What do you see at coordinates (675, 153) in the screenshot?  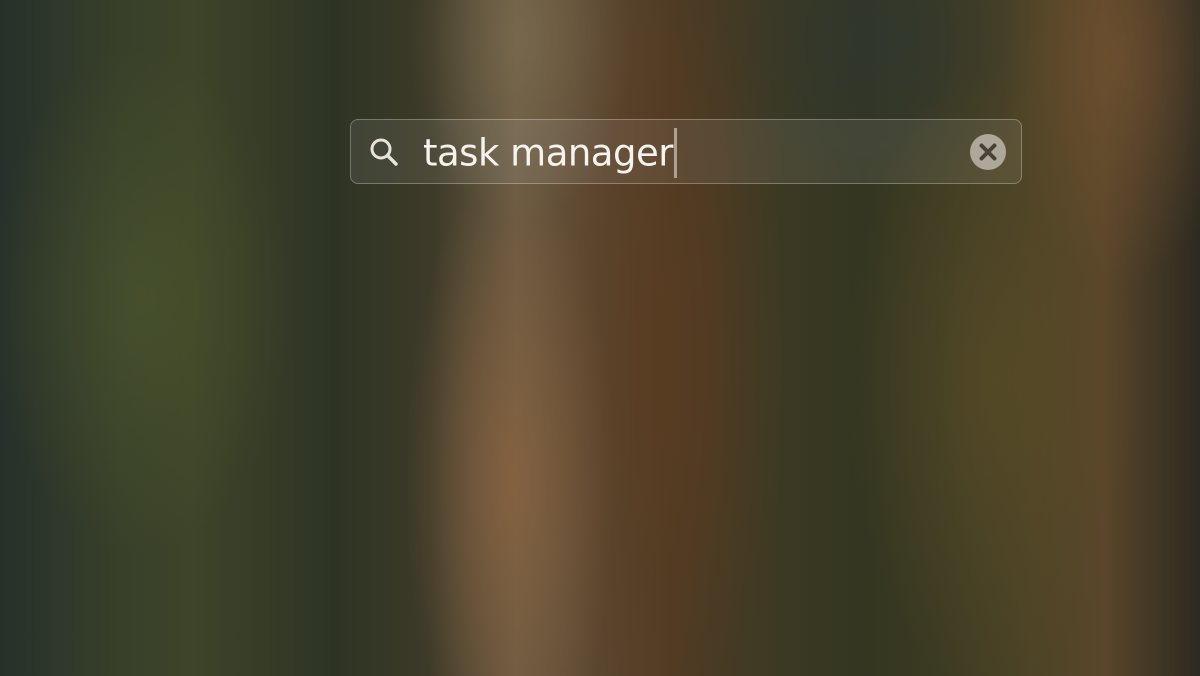 I see `text-caret` at bounding box center [675, 153].